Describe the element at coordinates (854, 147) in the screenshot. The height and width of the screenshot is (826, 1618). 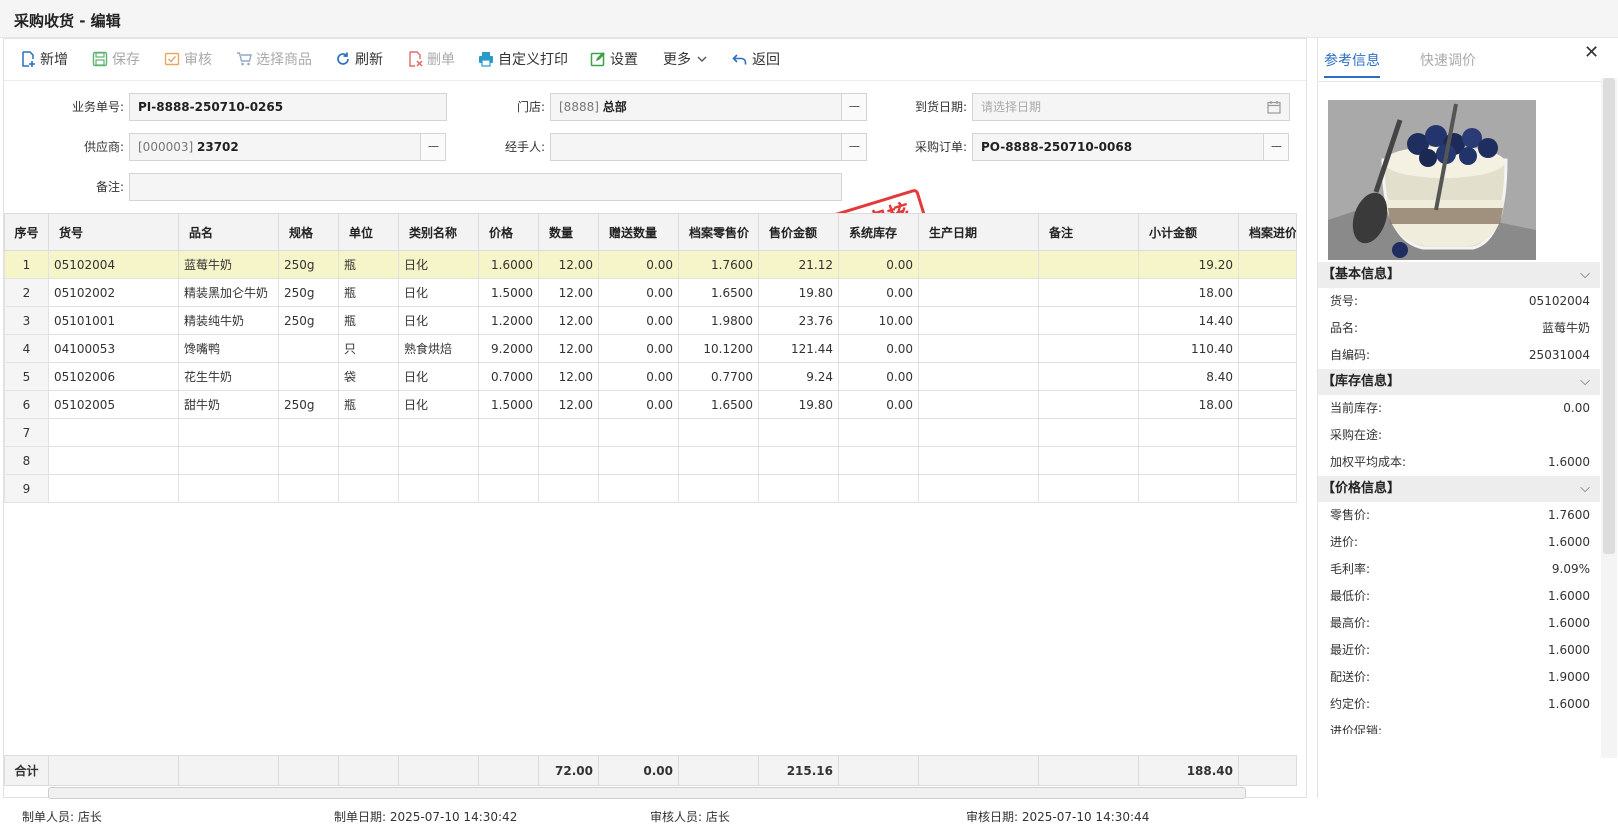
I see `handler-picker-button: ---` at that location.